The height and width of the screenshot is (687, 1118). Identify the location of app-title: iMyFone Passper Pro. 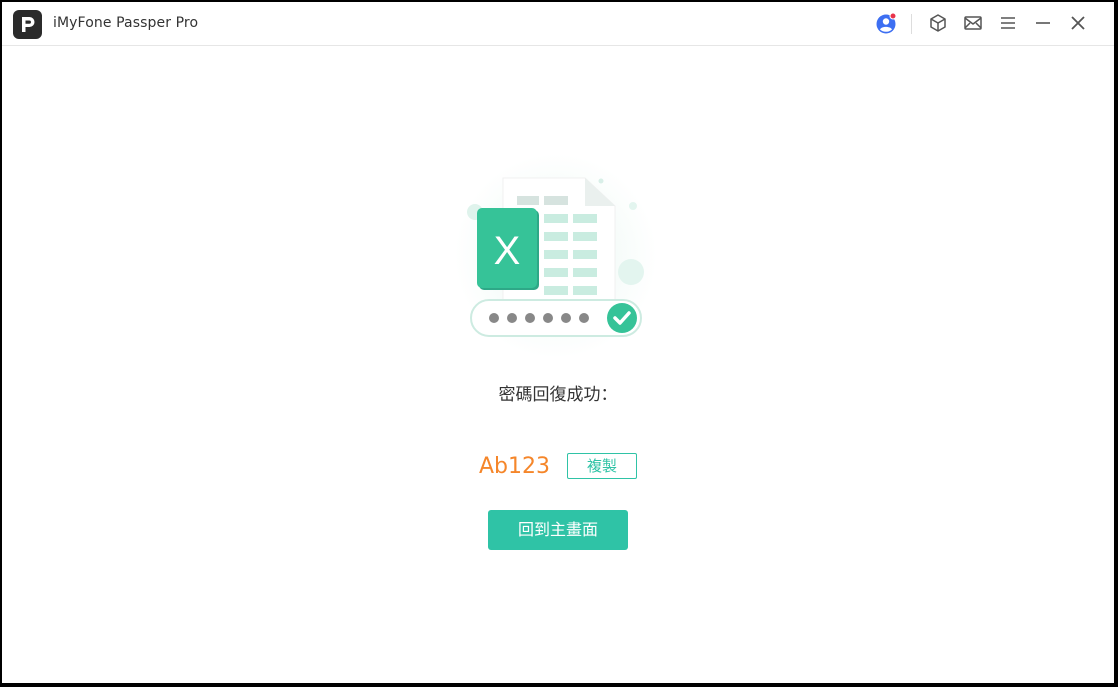
(126, 23).